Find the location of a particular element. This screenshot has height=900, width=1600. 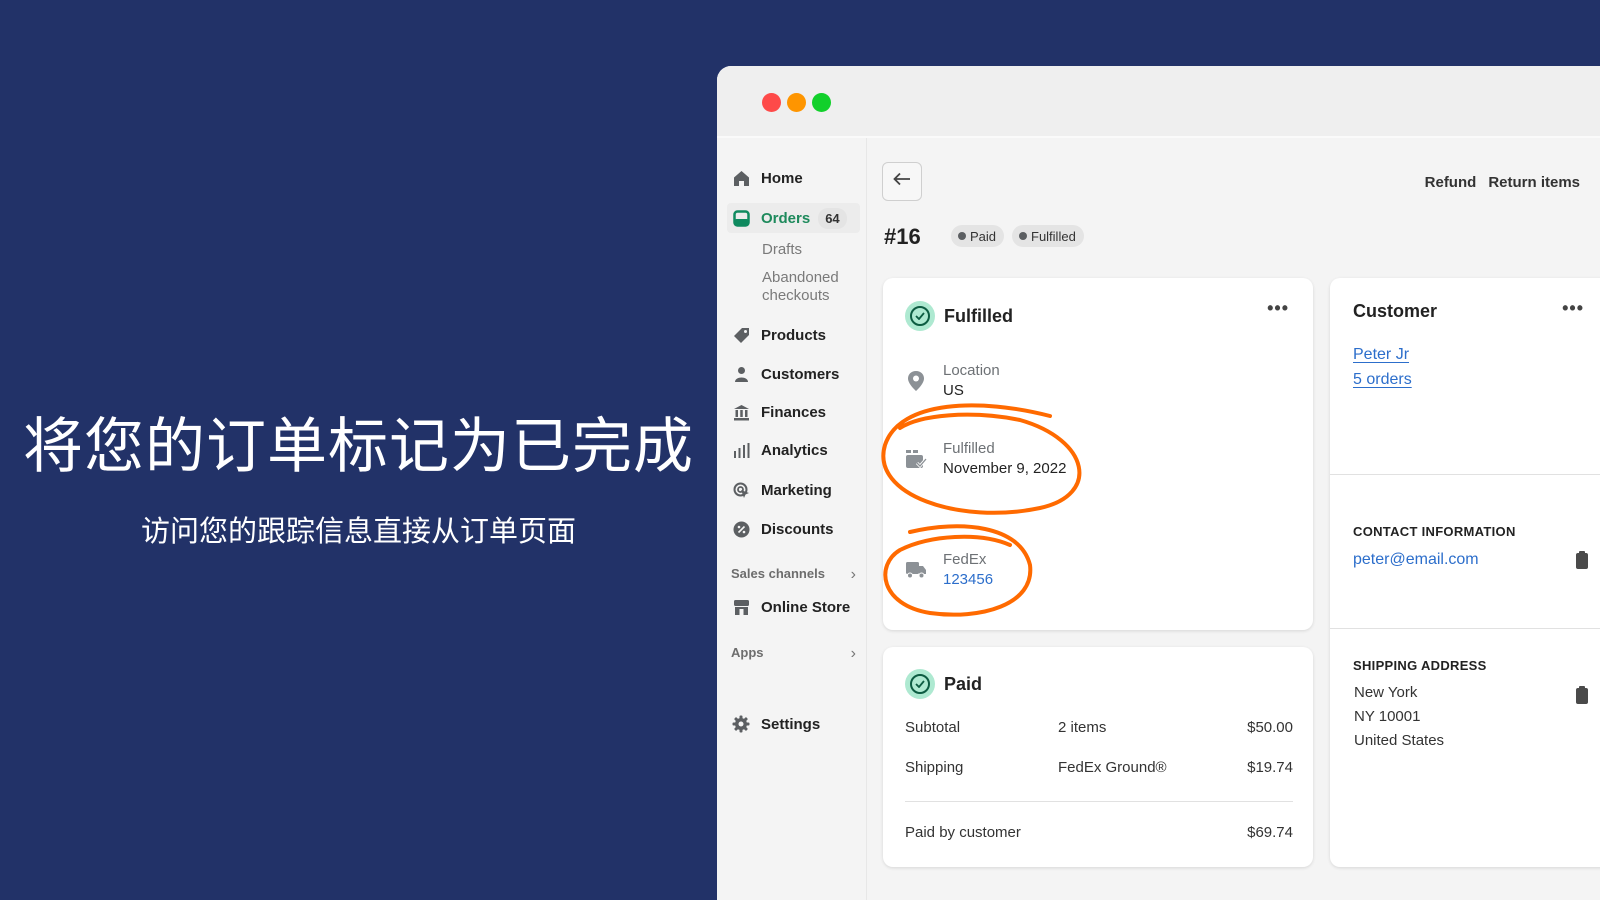

row-label: Subtotal is located at coordinates (933, 727).